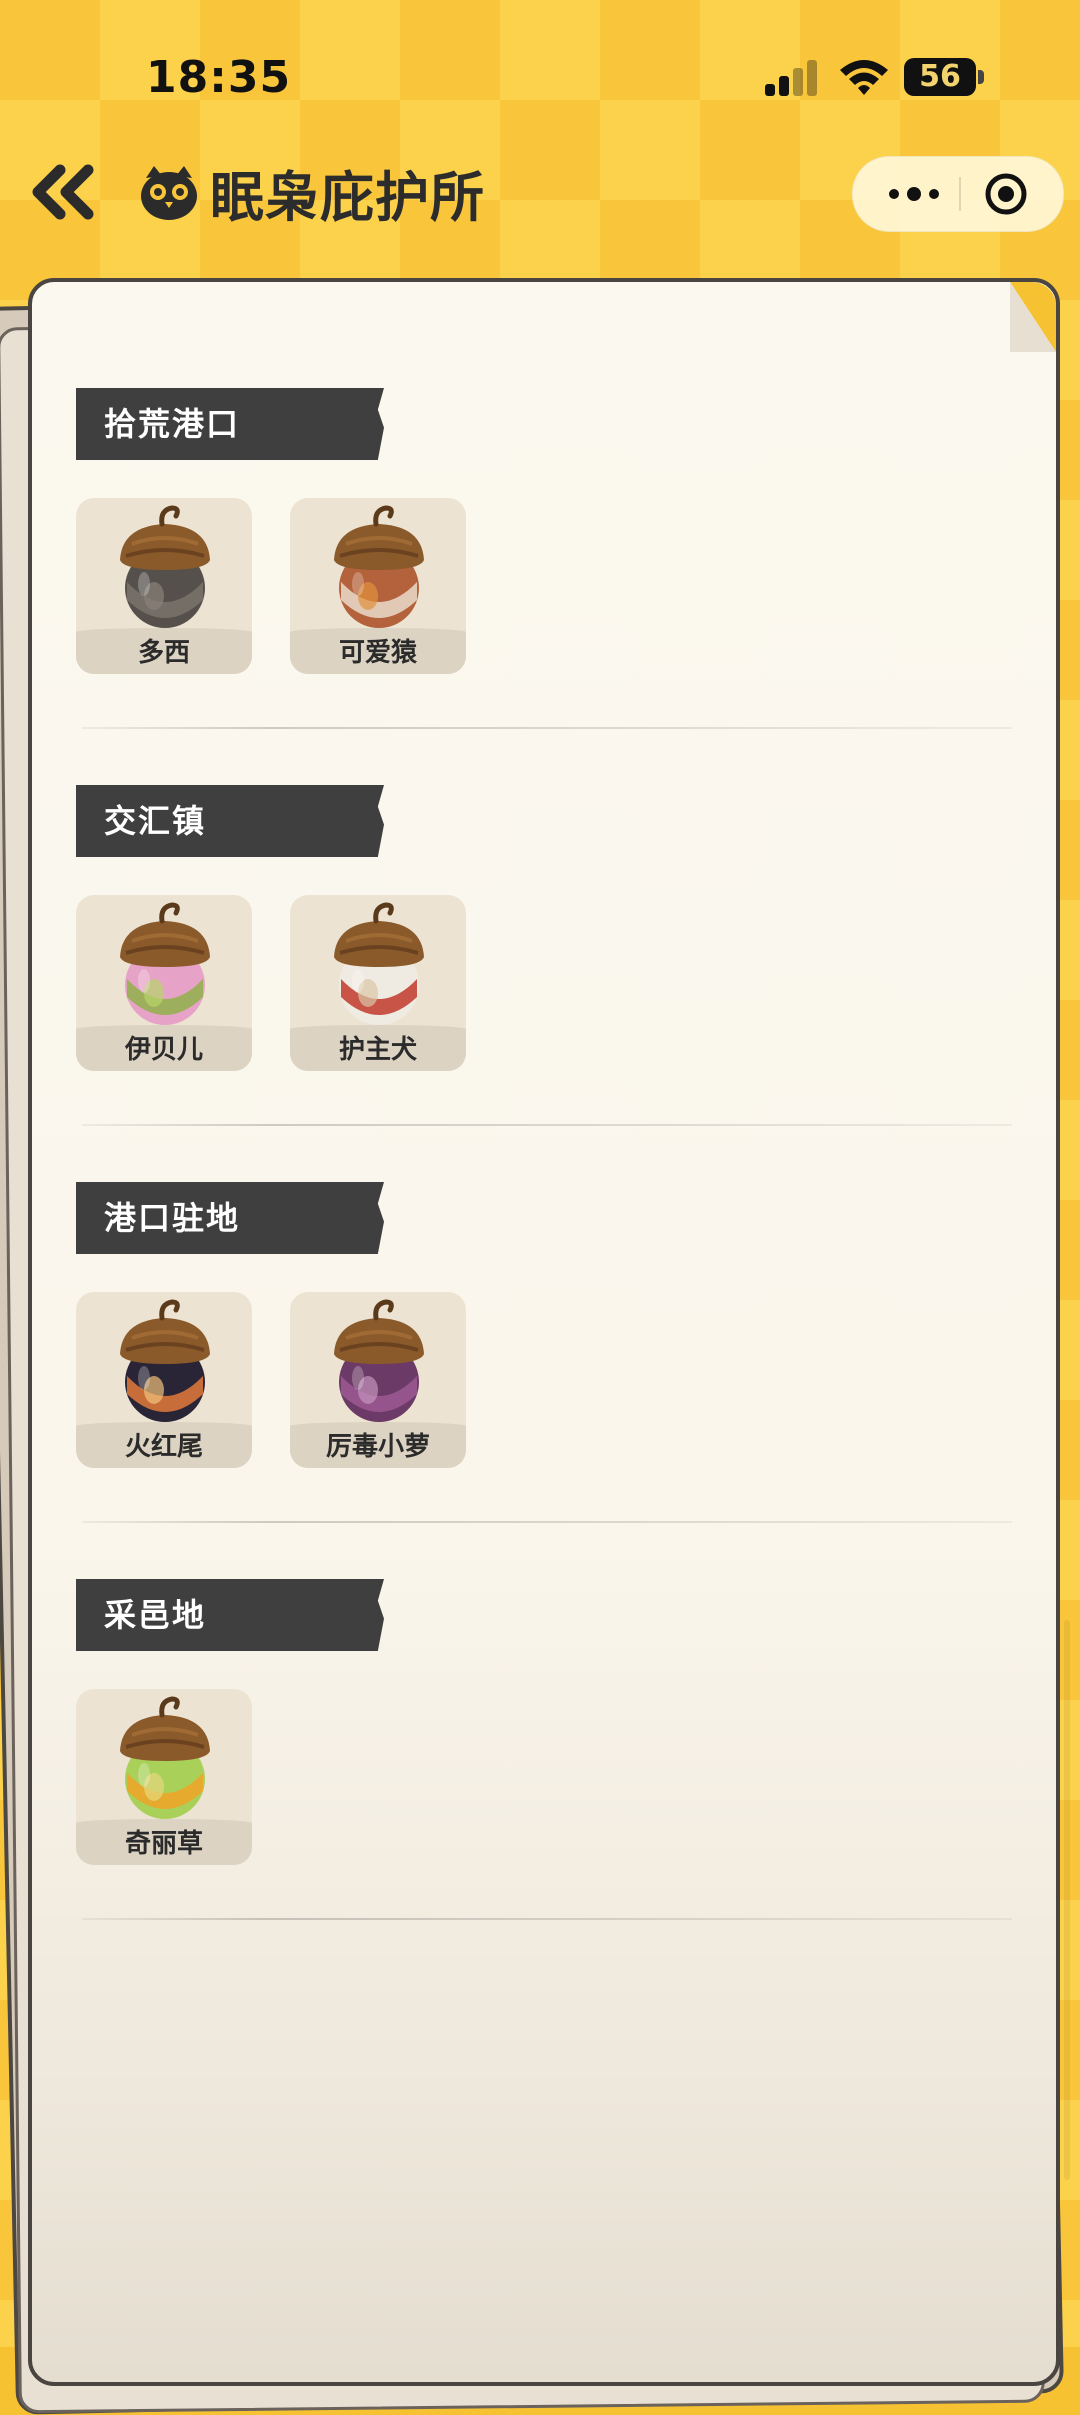 The width and height of the screenshot is (1080, 2415). I want to click on creature-card: 伊贝儿, so click(164, 983).